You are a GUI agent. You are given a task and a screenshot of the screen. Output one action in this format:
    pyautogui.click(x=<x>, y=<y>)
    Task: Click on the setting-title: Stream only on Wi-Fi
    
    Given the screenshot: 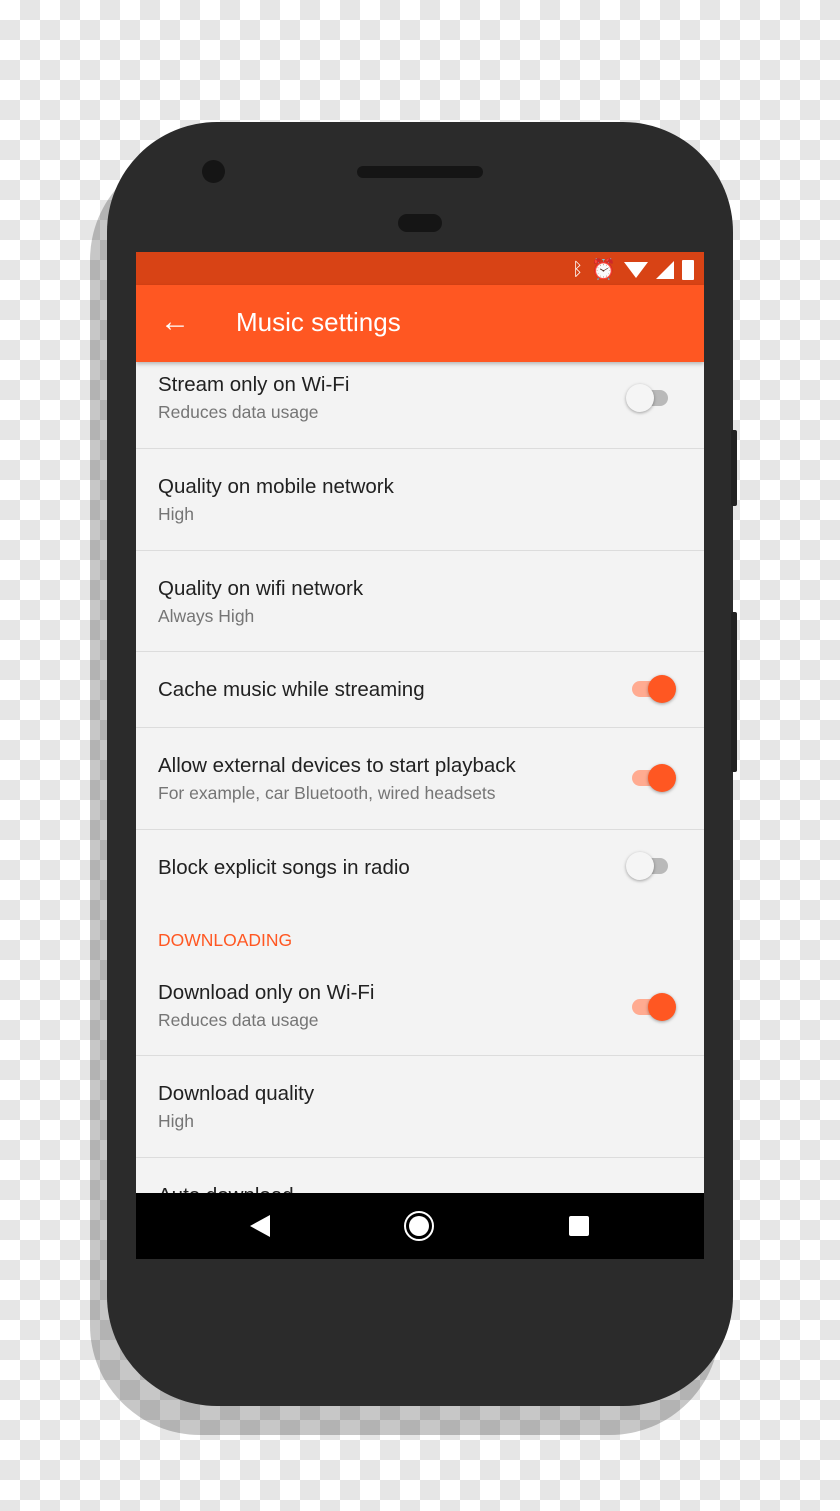 What is the action you would take?
    pyautogui.click(x=254, y=384)
    